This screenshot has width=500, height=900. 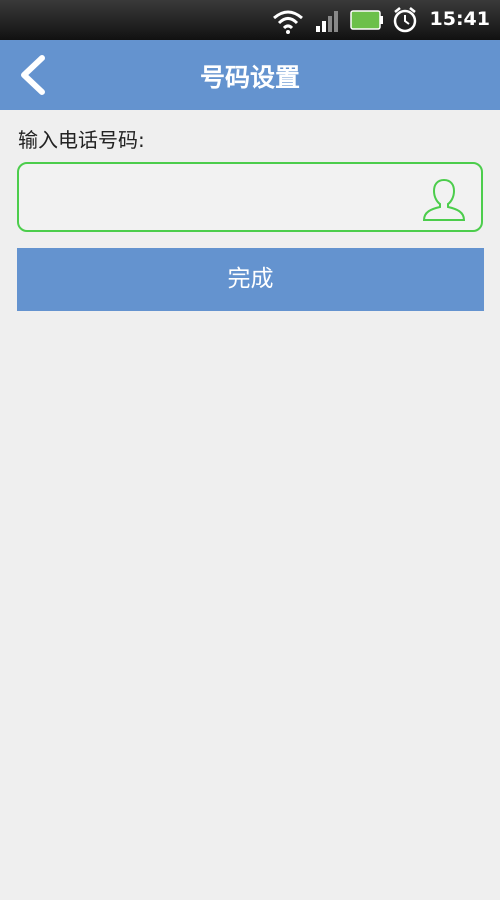 I want to click on status-bar: 15:41, so click(x=250, y=20).